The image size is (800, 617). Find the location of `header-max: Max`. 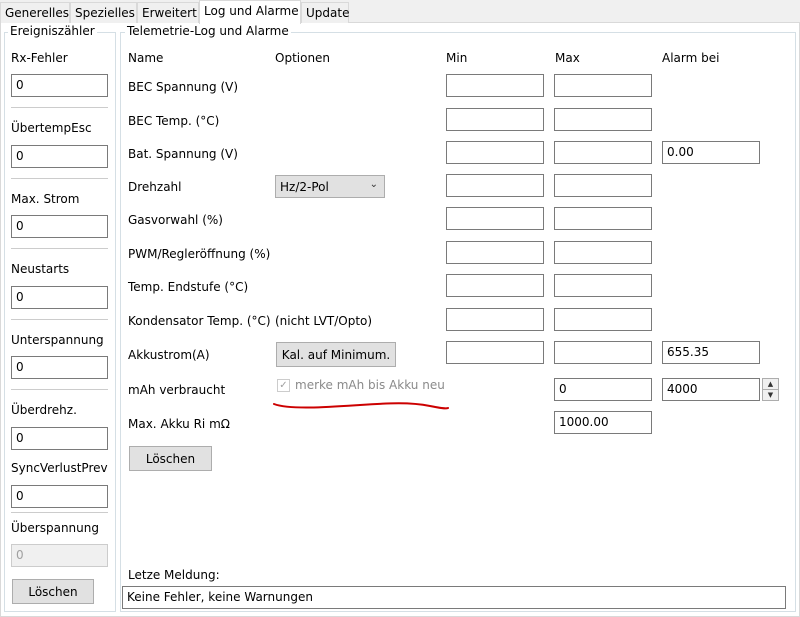

header-max: Max is located at coordinates (567, 58).